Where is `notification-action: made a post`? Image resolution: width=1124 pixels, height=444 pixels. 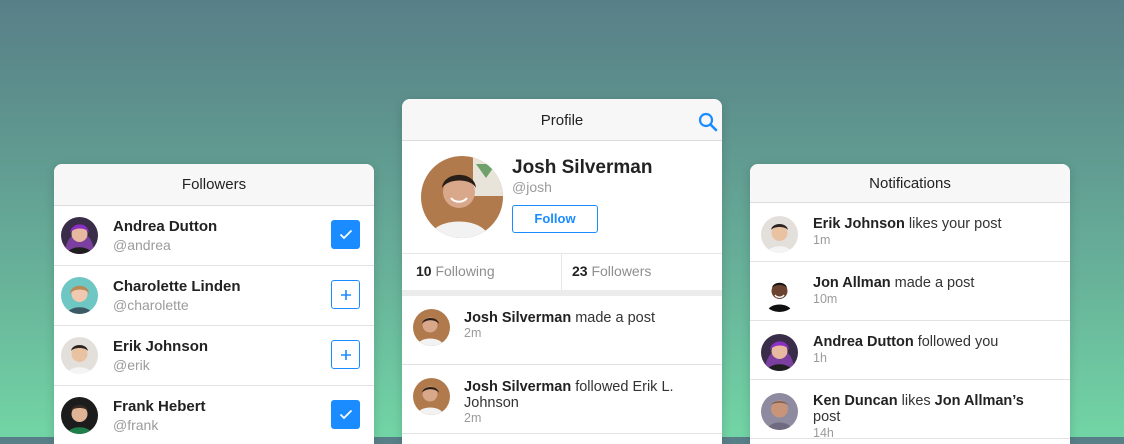 notification-action: made a post is located at coordinates (934, 283).